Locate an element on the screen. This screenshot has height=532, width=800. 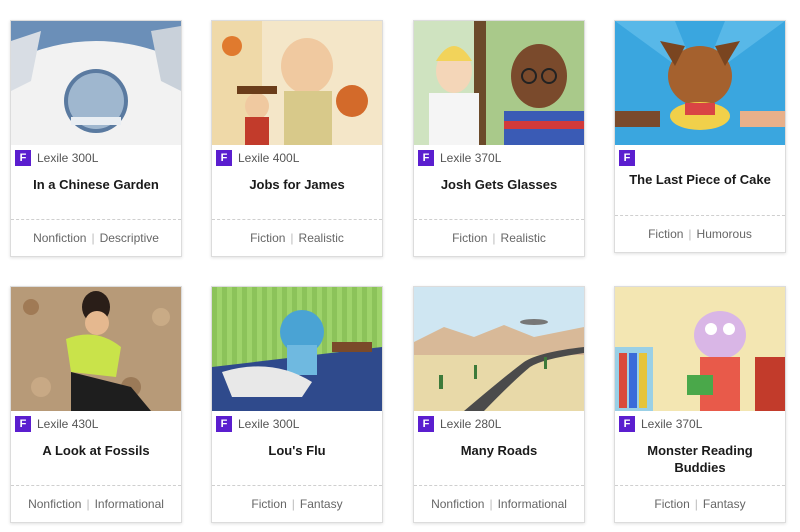
book-title: Many Roads is located at coordinates (499, 450).